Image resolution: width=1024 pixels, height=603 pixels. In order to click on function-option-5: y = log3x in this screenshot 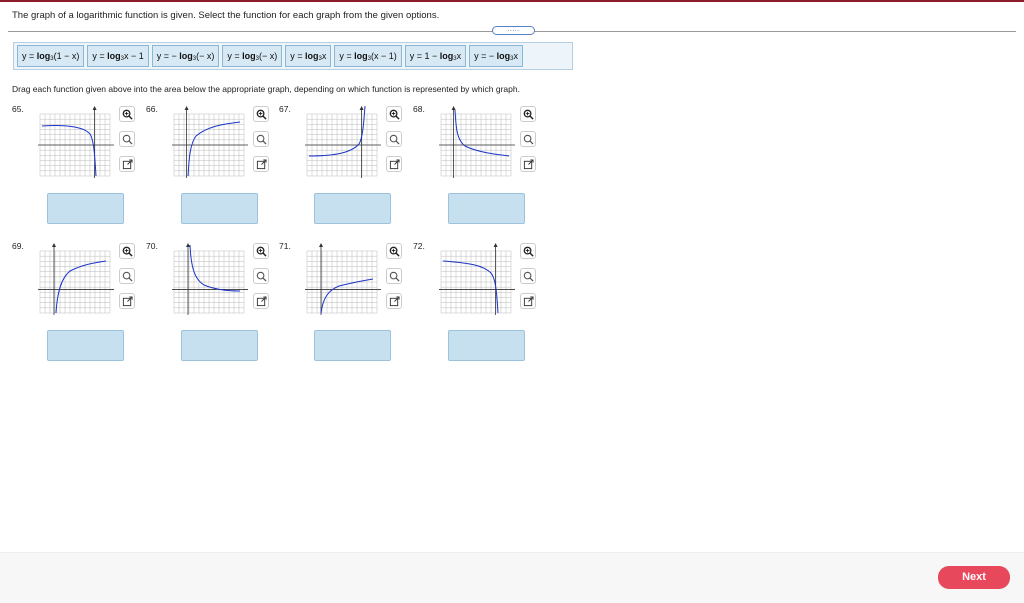, I will do `click(308, 56)`.